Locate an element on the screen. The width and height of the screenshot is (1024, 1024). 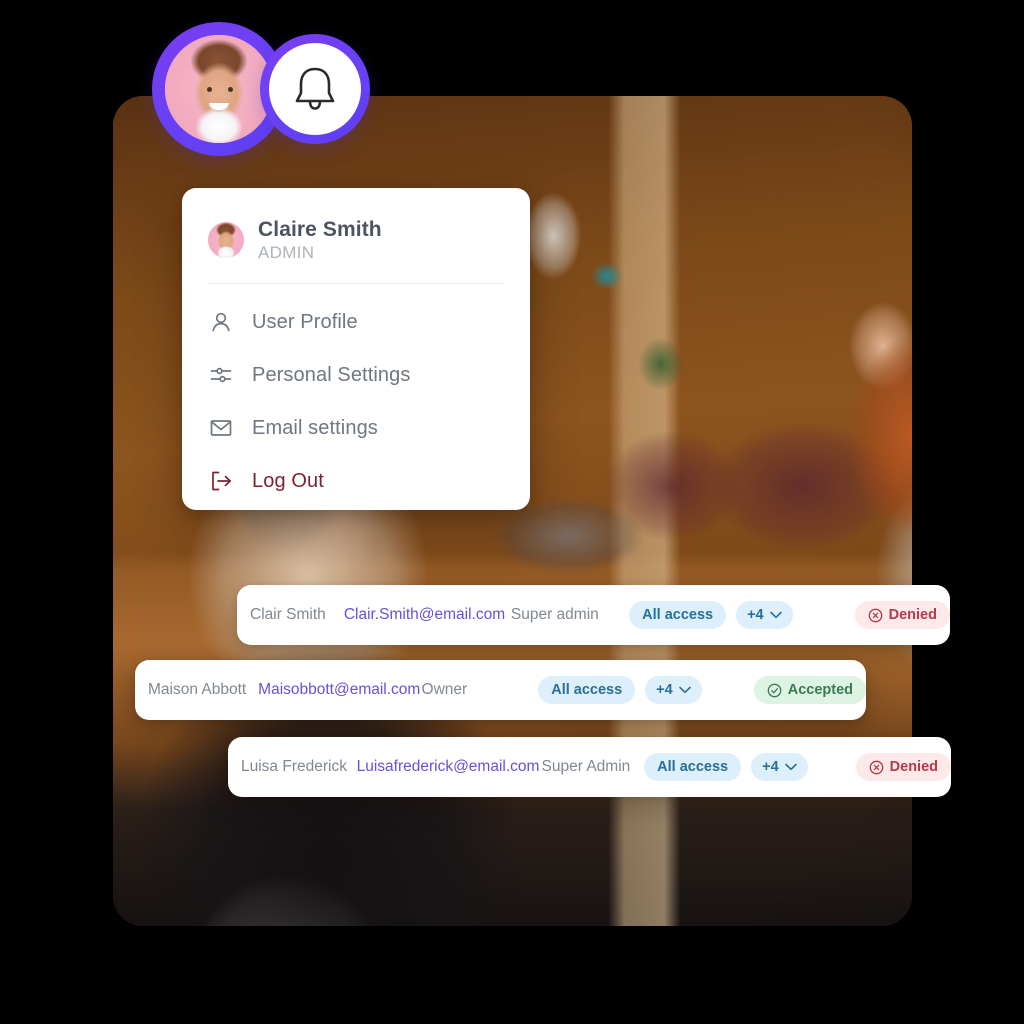
menu-item-label: User Profile is located at coordinates (305, 321).